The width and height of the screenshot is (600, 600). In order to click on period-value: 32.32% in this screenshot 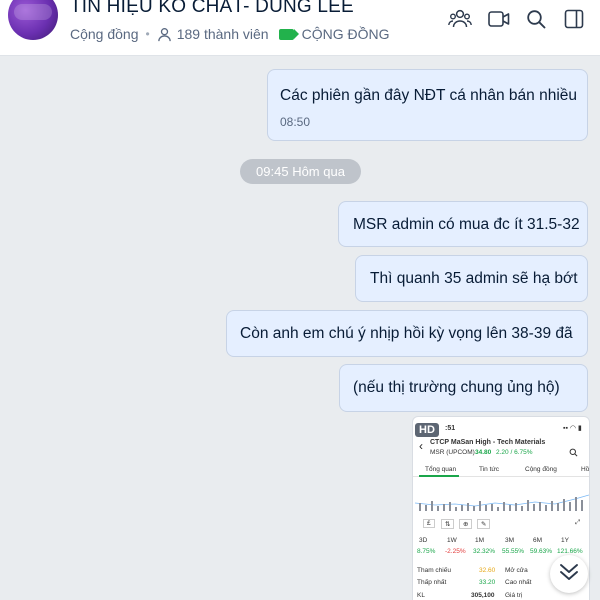, I will do `click(484, 551)`.